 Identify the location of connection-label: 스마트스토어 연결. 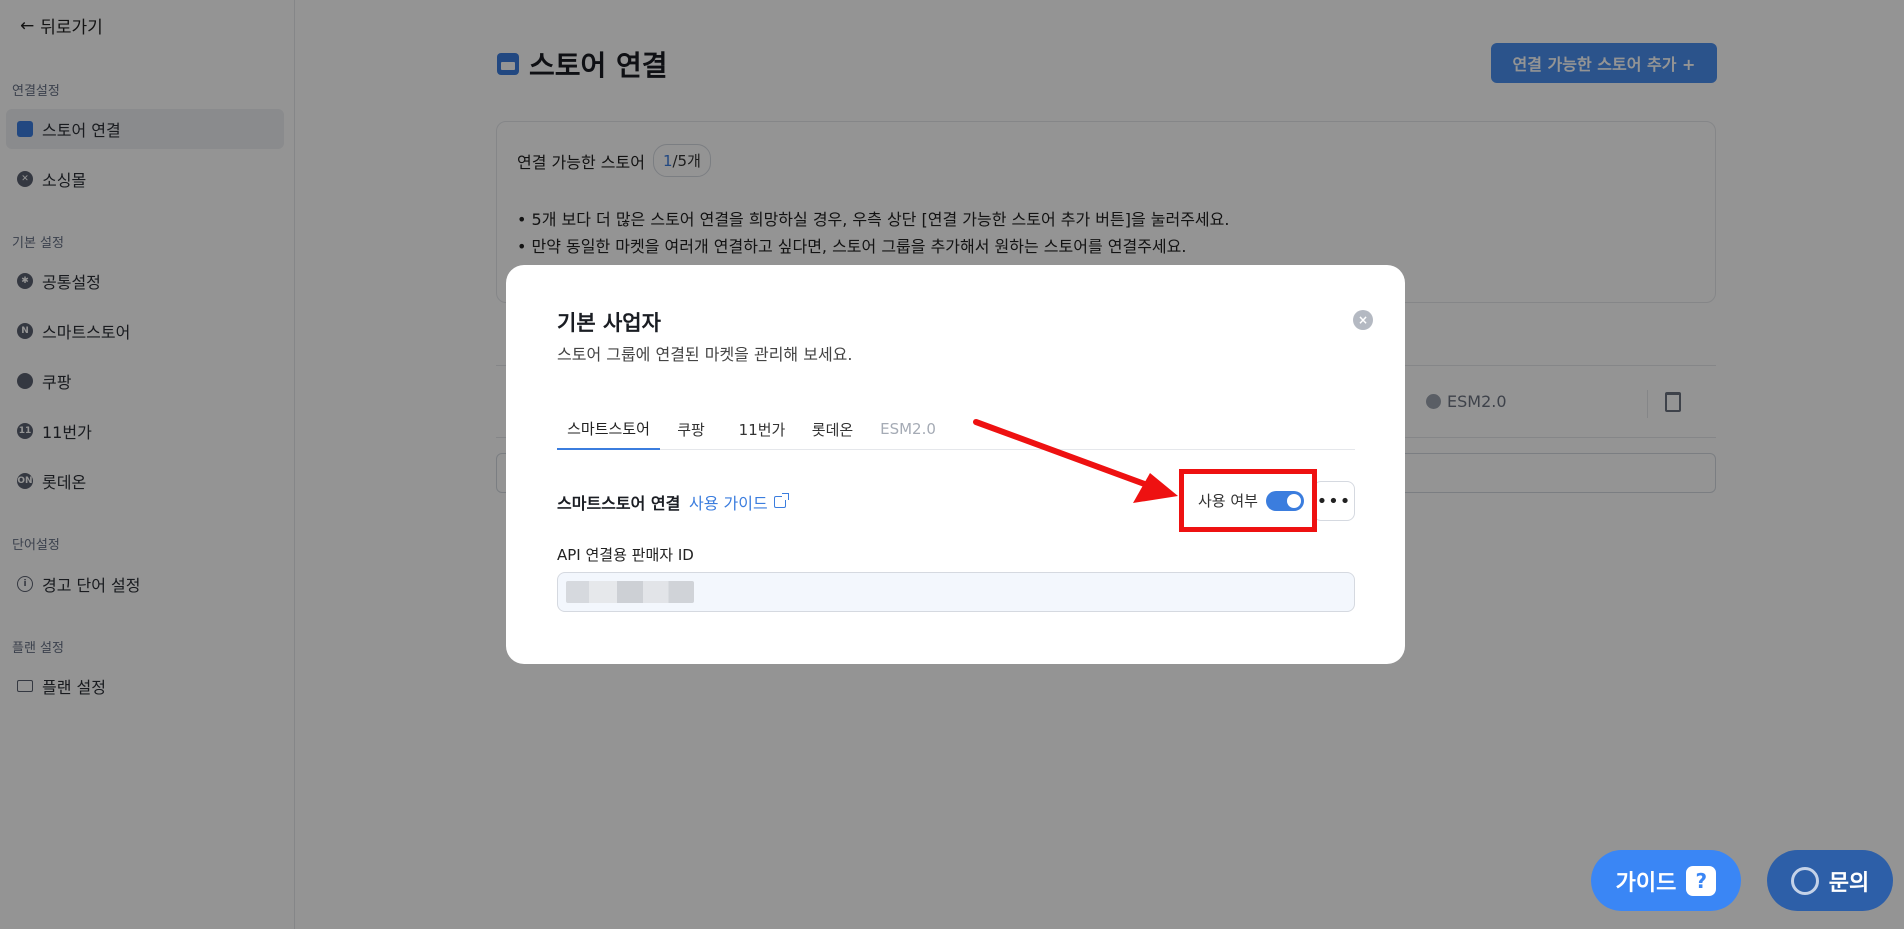
(619, 503).